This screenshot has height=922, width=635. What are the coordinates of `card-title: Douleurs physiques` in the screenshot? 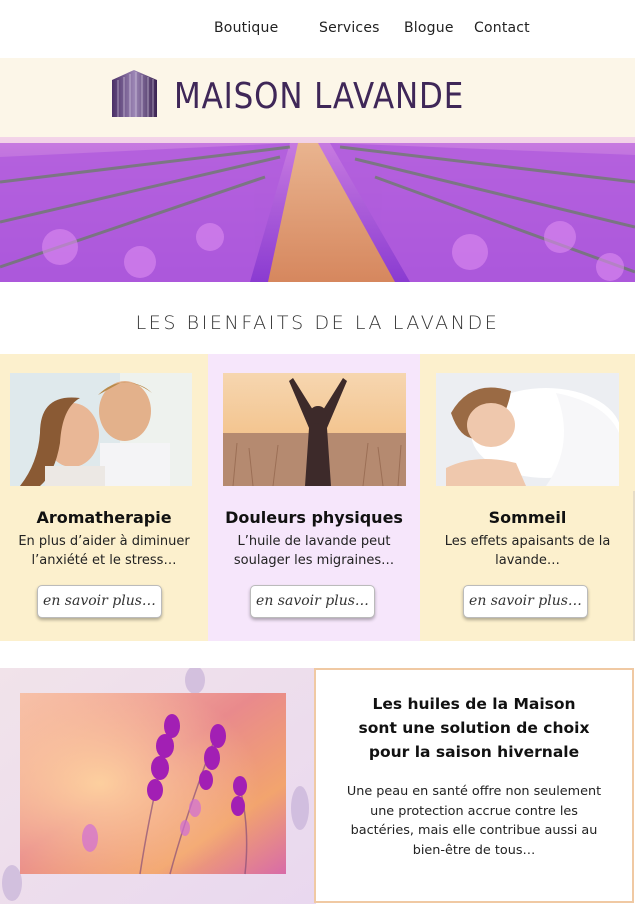 It's located at (314, 517).